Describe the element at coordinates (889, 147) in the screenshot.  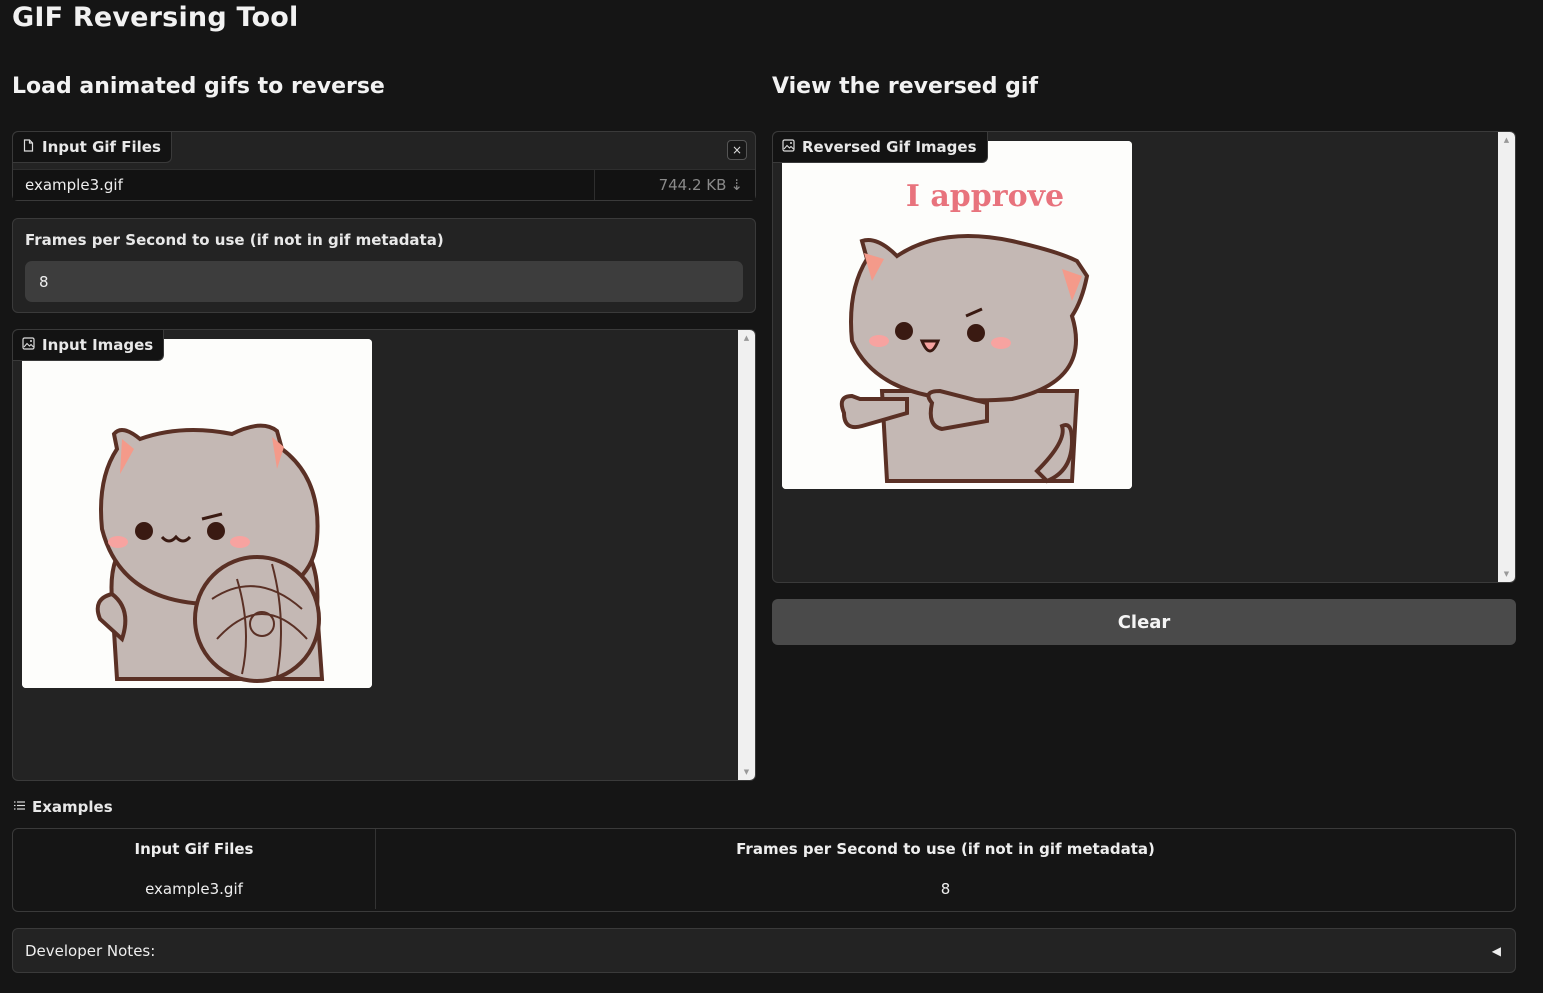
I see `reversed-images-label: Reversed Gif Images` at that location.